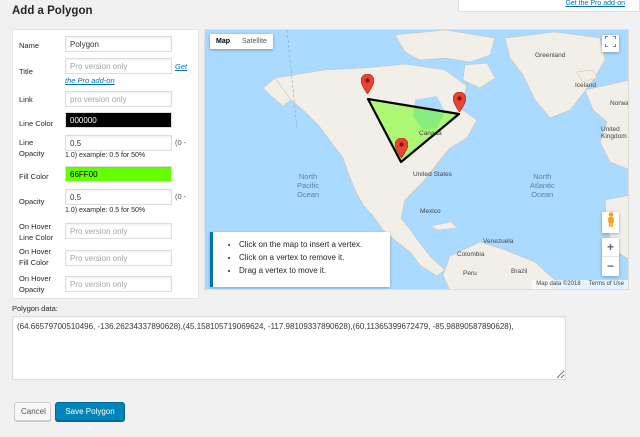 The image size is (640, 437). Describe the element at coordinates (181, 66) in the screenshot. I see `get-pro-link: Get` at that location.